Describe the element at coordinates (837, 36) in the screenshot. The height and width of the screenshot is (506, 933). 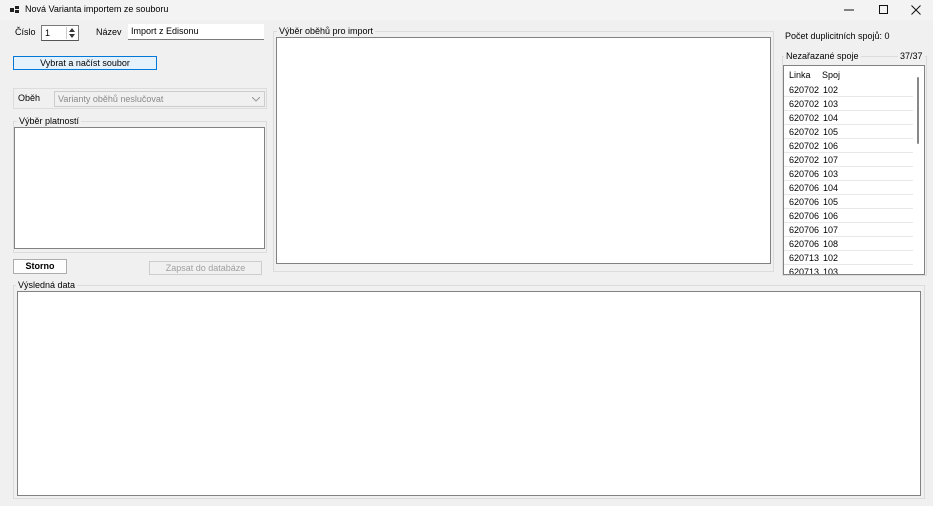
I see `duplicates-count: Počet duplicitních spojů: 0` at that location.